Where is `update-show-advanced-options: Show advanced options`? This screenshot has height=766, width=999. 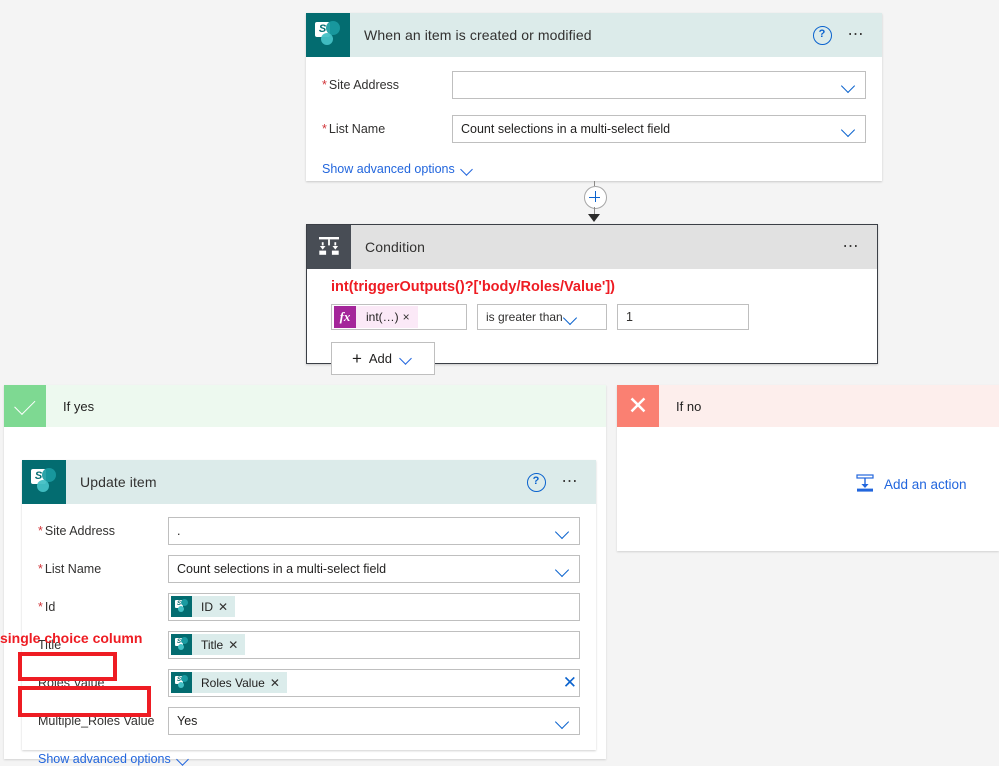 update-show-advanced-options: Show advanced options is located at coordinates (104, 759).